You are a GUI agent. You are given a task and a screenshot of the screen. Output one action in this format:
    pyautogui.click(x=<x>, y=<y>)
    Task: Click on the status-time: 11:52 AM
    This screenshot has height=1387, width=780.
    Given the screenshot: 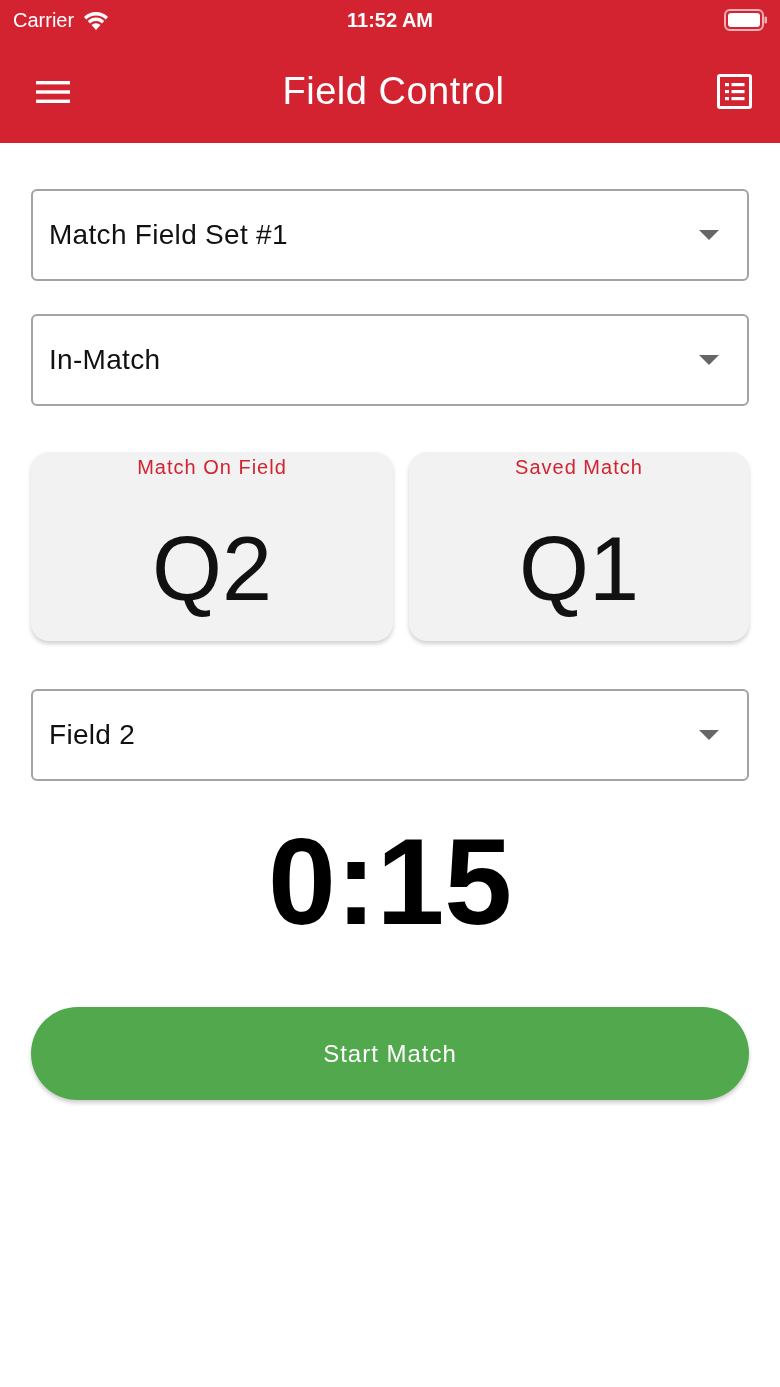 What is the action you would take?
    pyautogui.click(x=390, y=20)
    